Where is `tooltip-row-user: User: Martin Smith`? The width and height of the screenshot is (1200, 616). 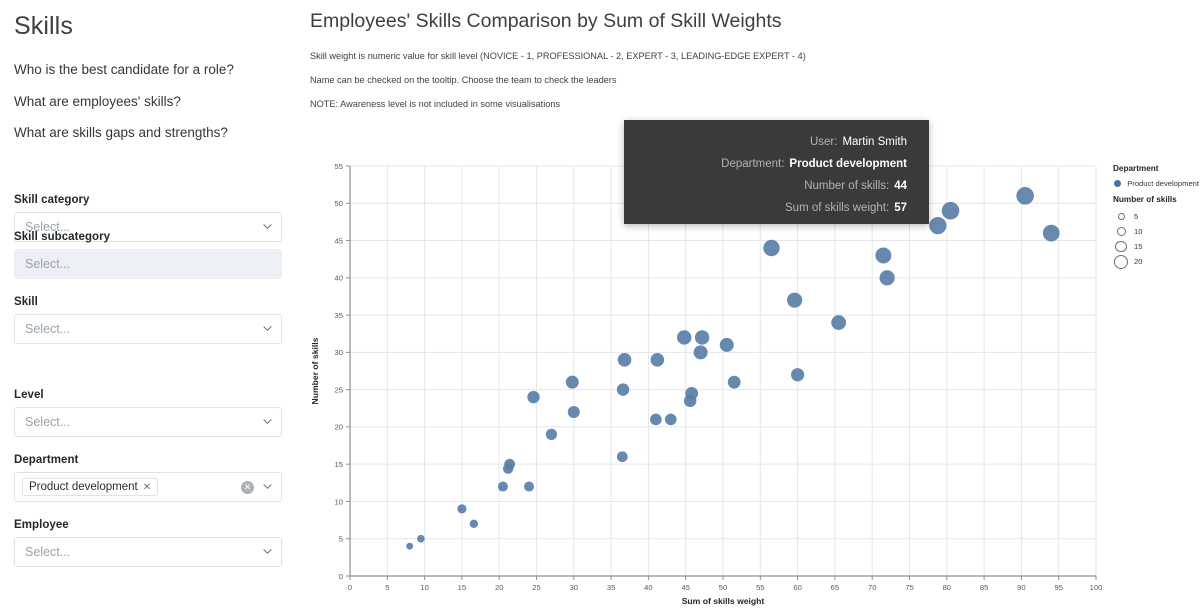
tooltip-row-user: User: Martin Smith is located at coordinates (765, 142).